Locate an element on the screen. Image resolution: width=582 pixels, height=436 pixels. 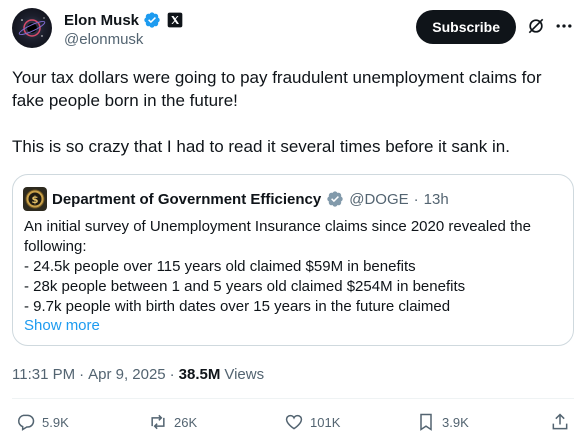
quoted-line: following: is located at coordinates (55, 246).